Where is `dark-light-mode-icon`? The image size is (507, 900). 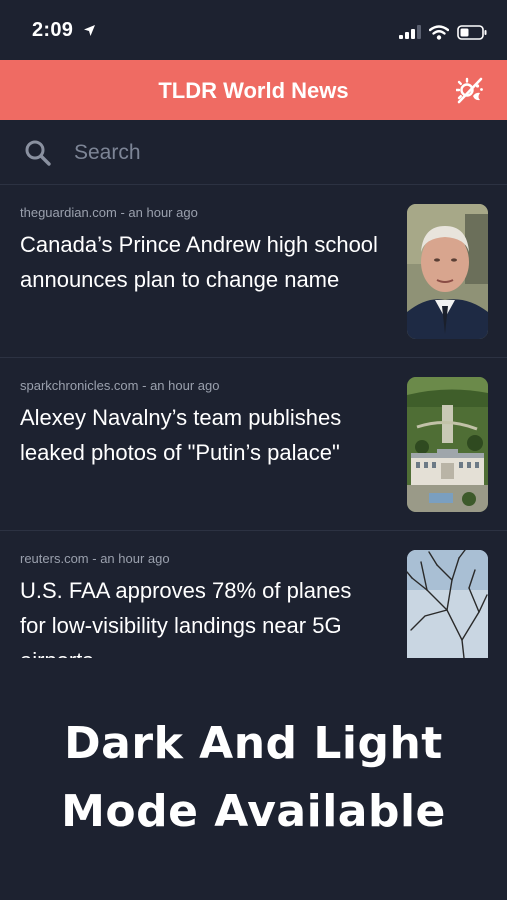
dark-light-mode-icon is located at coordinates (469, 90).